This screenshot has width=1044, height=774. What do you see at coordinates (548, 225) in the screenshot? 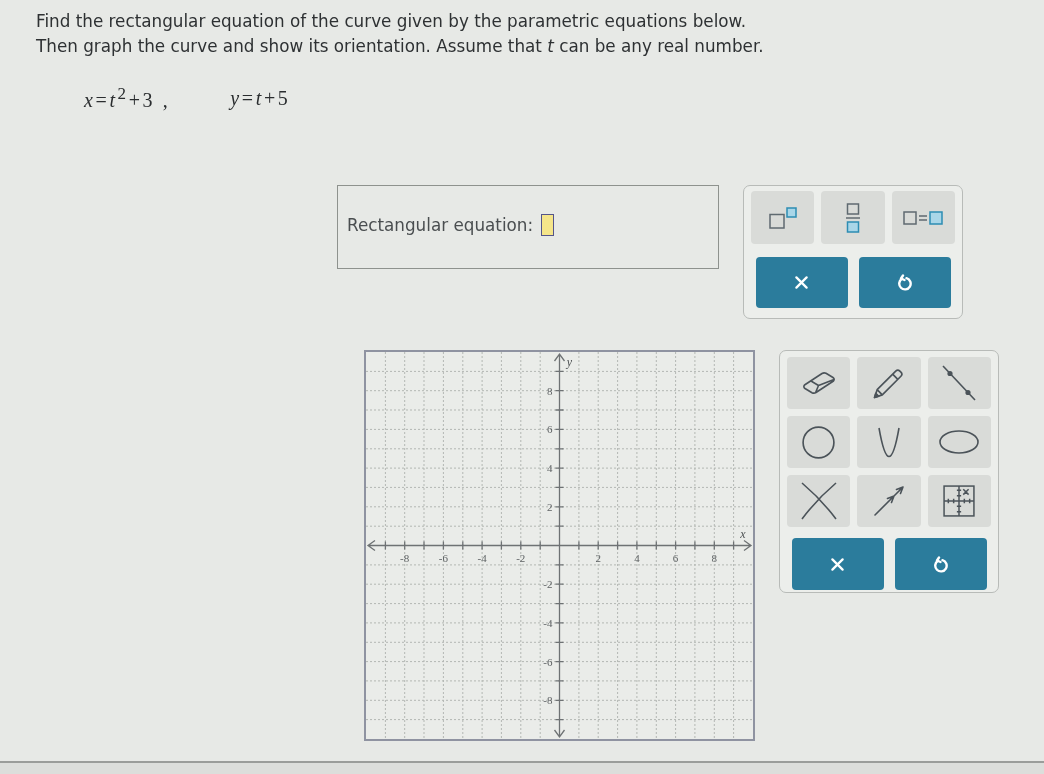
I see `answer-box` at bounding box center [548, 225].